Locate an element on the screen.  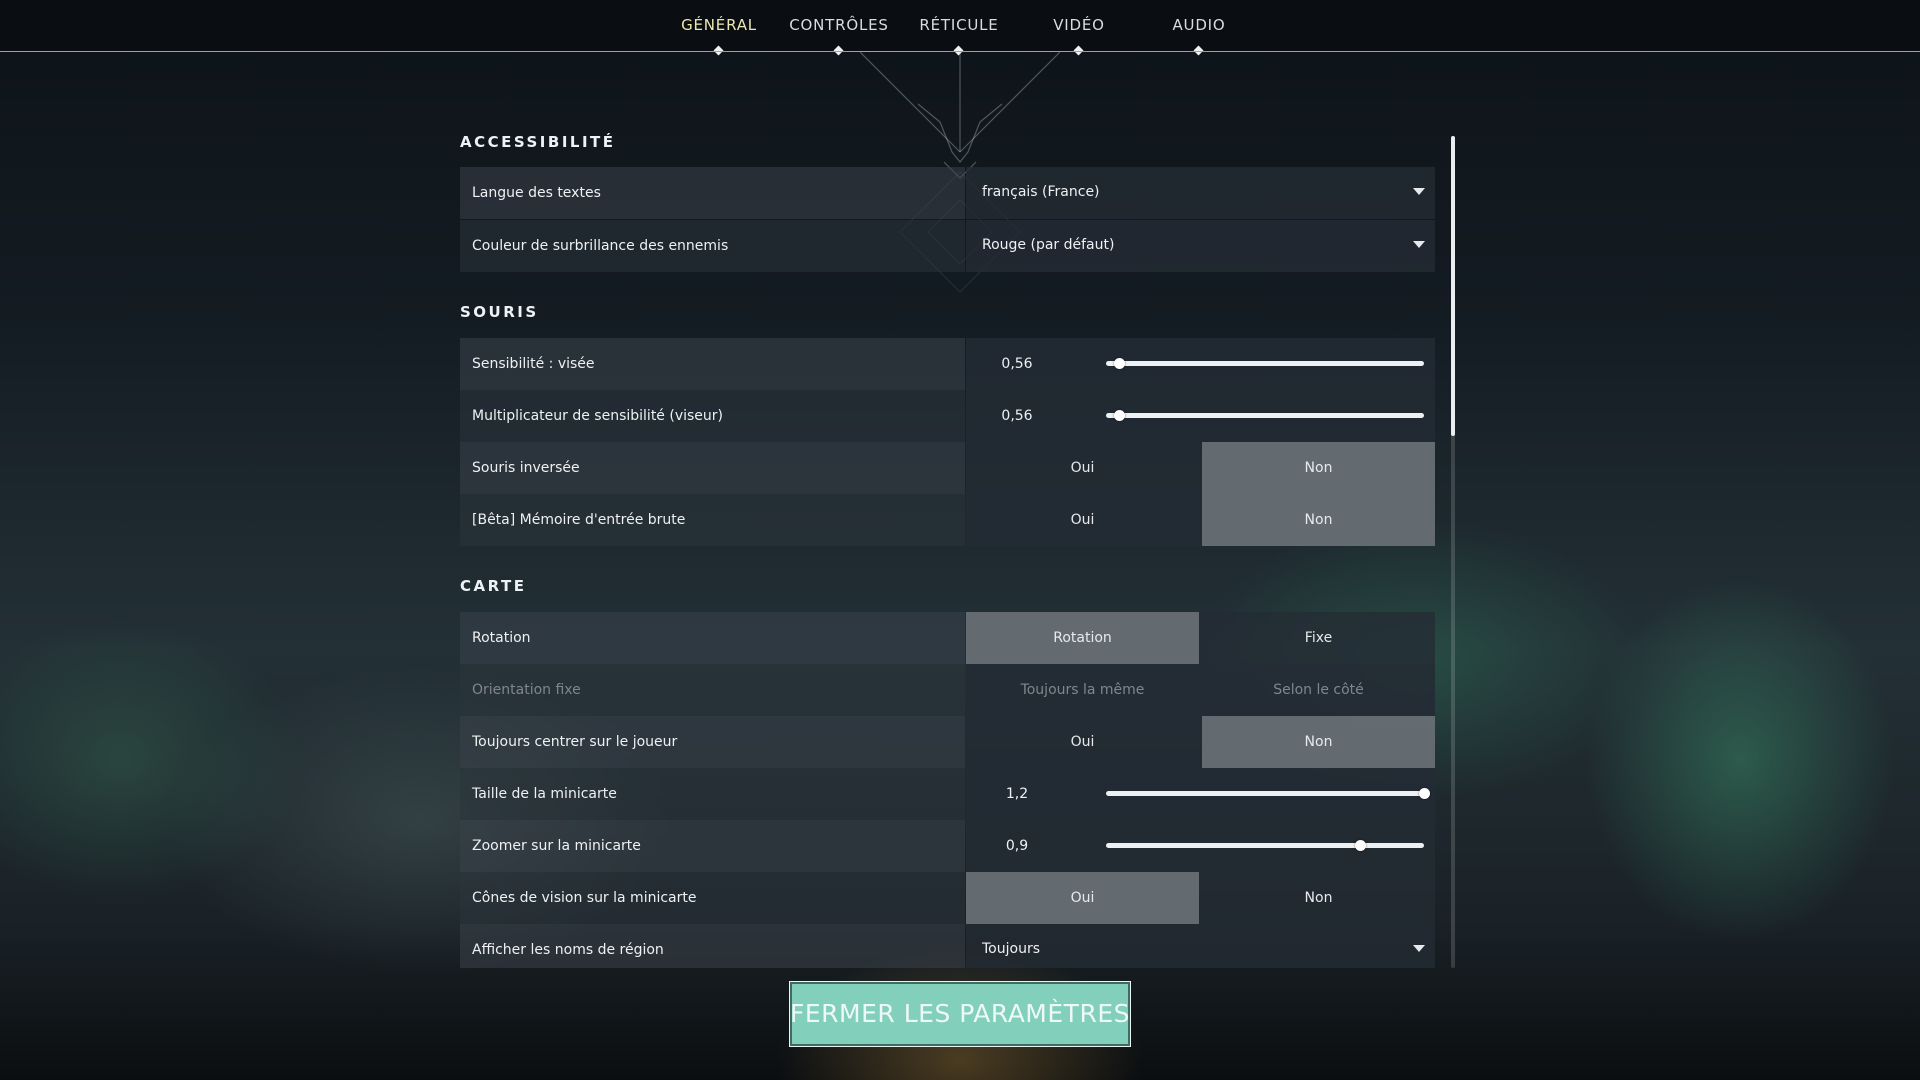
setting-minimap-size: Taille de la minicarte 1,2 is located at coordinates (947, 794).